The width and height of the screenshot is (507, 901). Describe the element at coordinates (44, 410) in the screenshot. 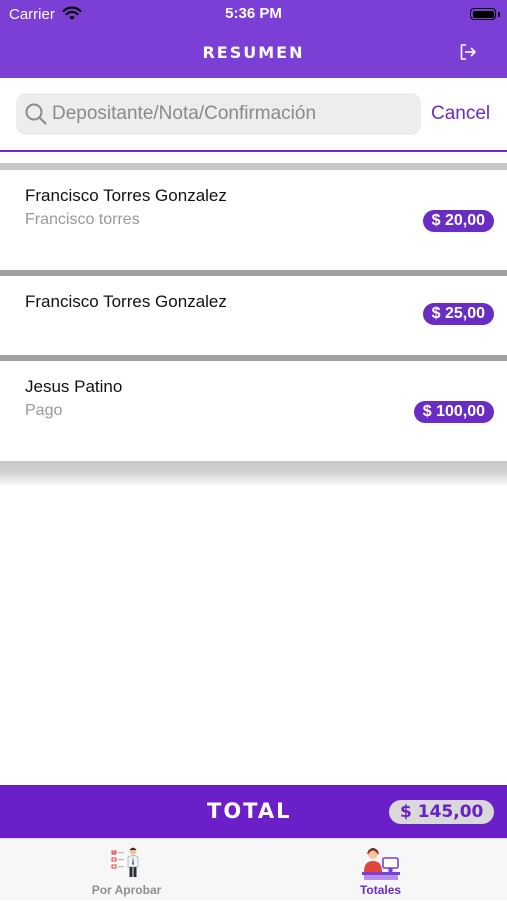

I see `deposit-note: Pago` at that location.